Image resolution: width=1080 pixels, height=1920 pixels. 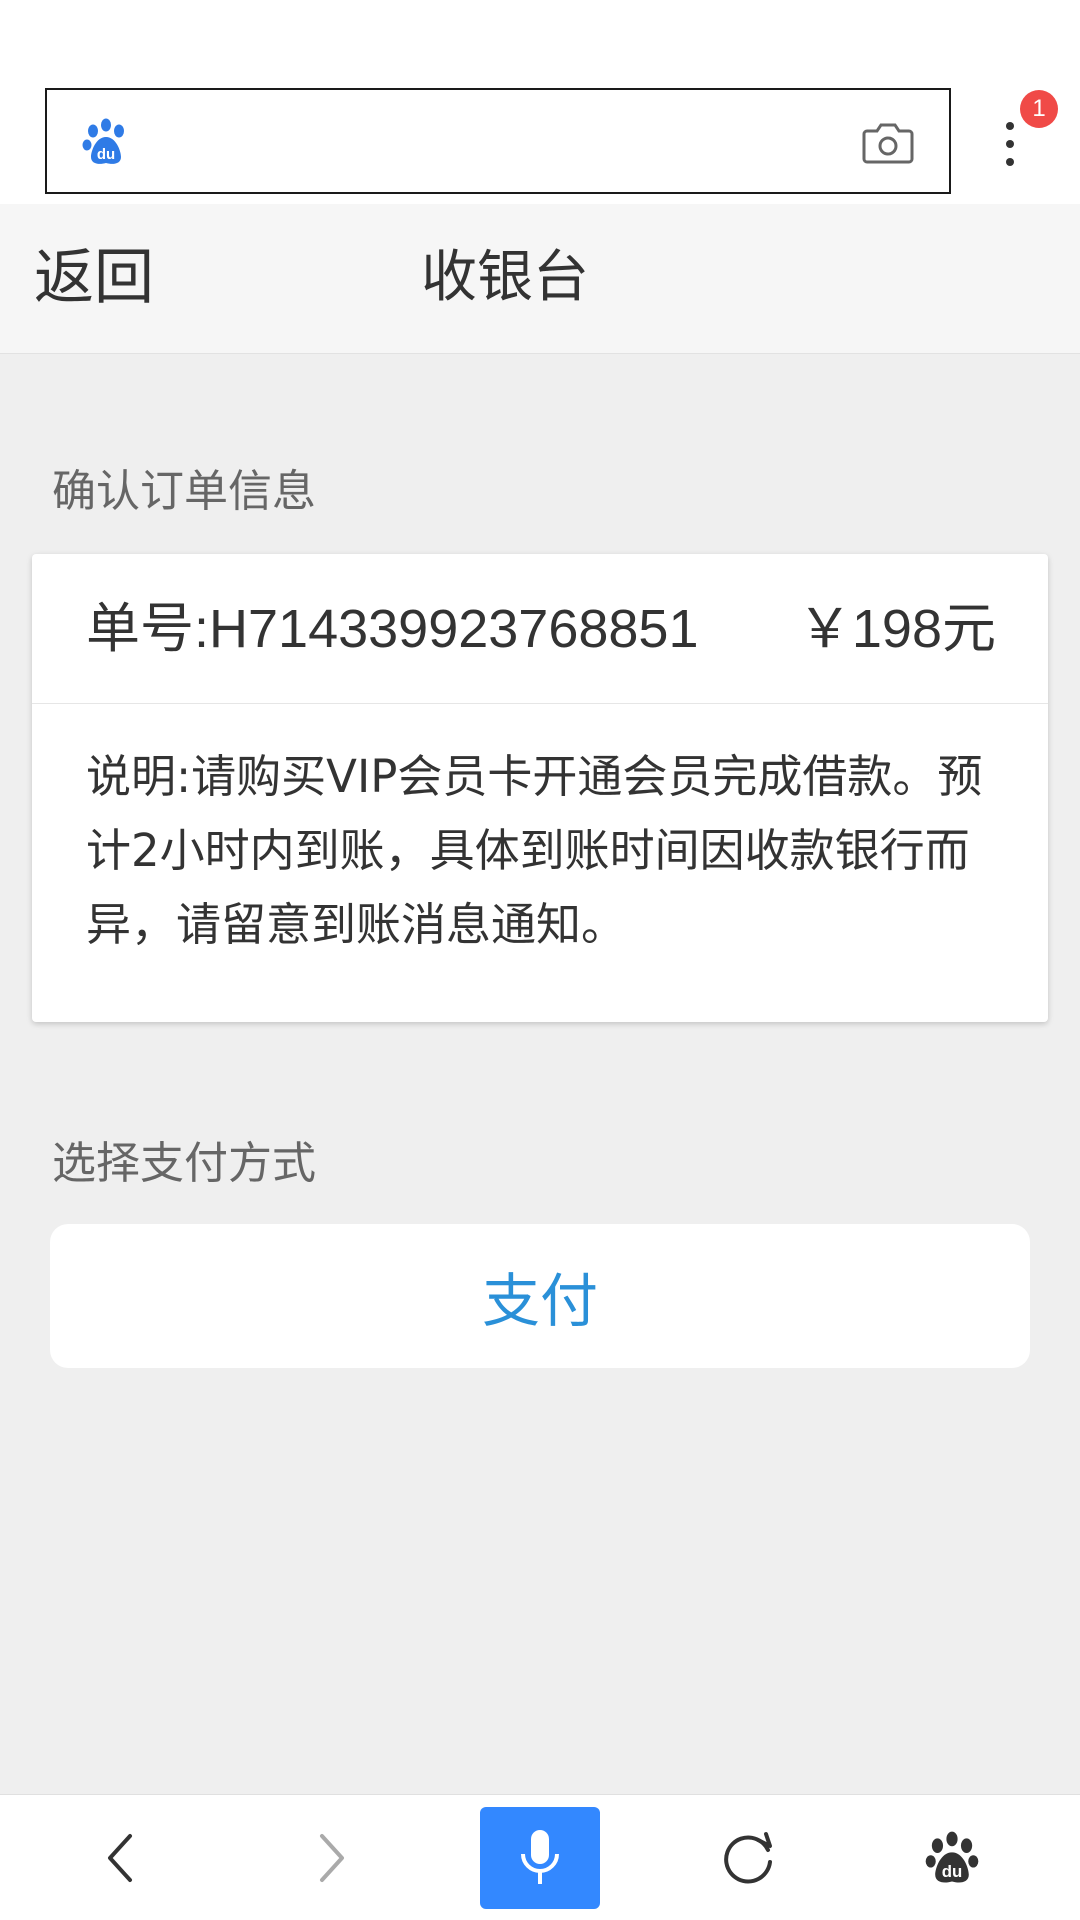 I want to click on nav-voice-button, so click(x=540, y=1857).